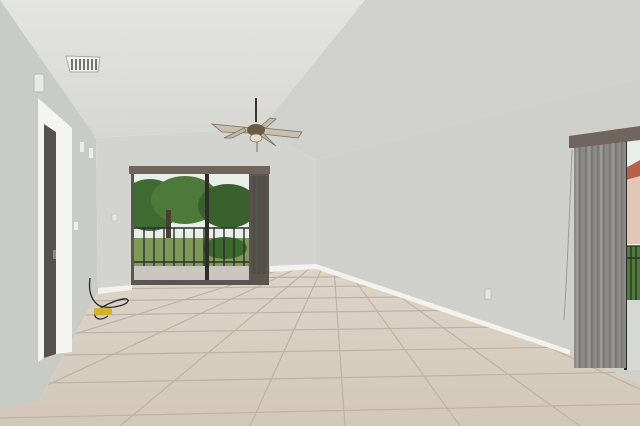 The image size is (640, 426). Describe the element at coordinates (207, 229) in the screenshot. I see `door-mullion` at that location.